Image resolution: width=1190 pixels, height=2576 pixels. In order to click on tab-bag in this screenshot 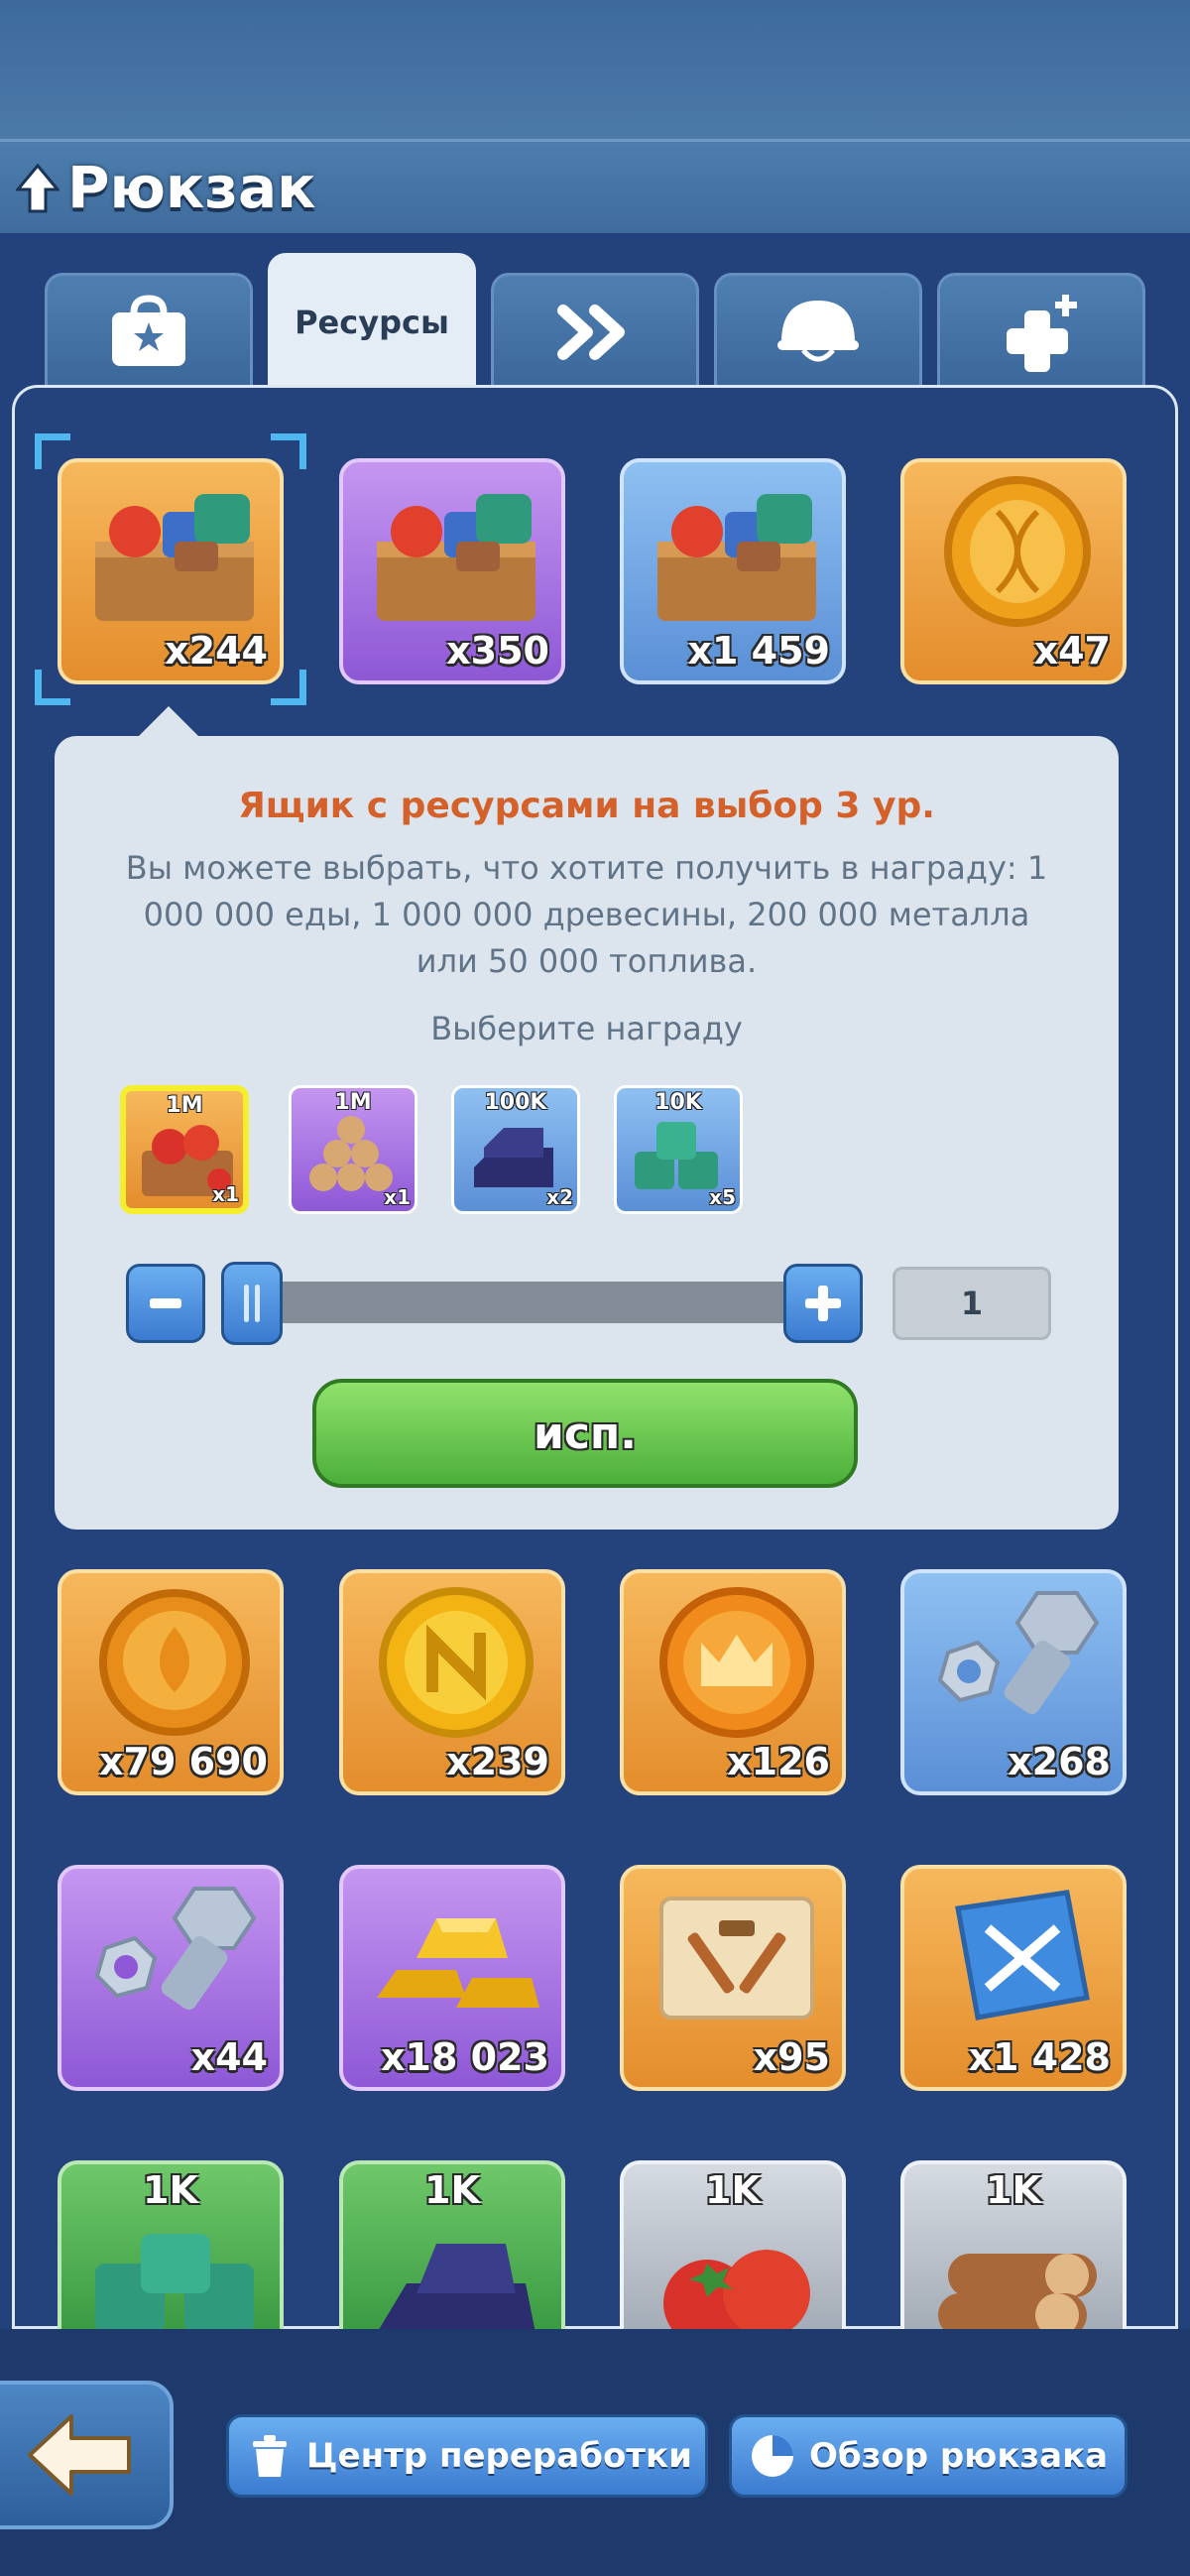, I will do `click(149, 332)`.